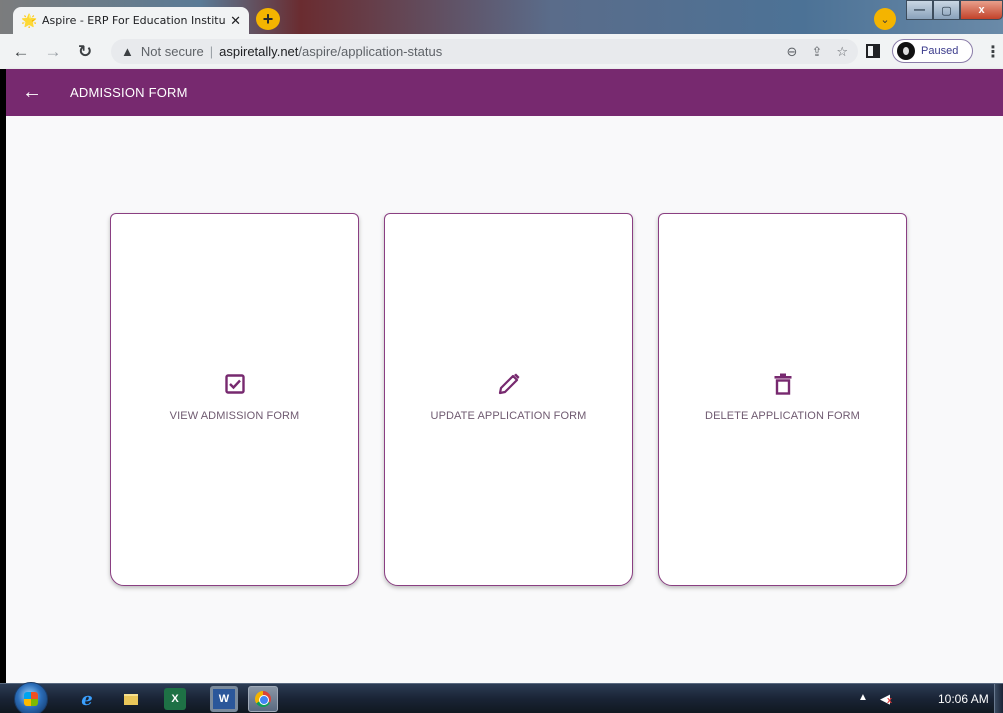 This screenshot has width=1003, height=713. Describe the element at coordinates (172, 51) in the screenshot. I see `security-status: Not secure` at that location.